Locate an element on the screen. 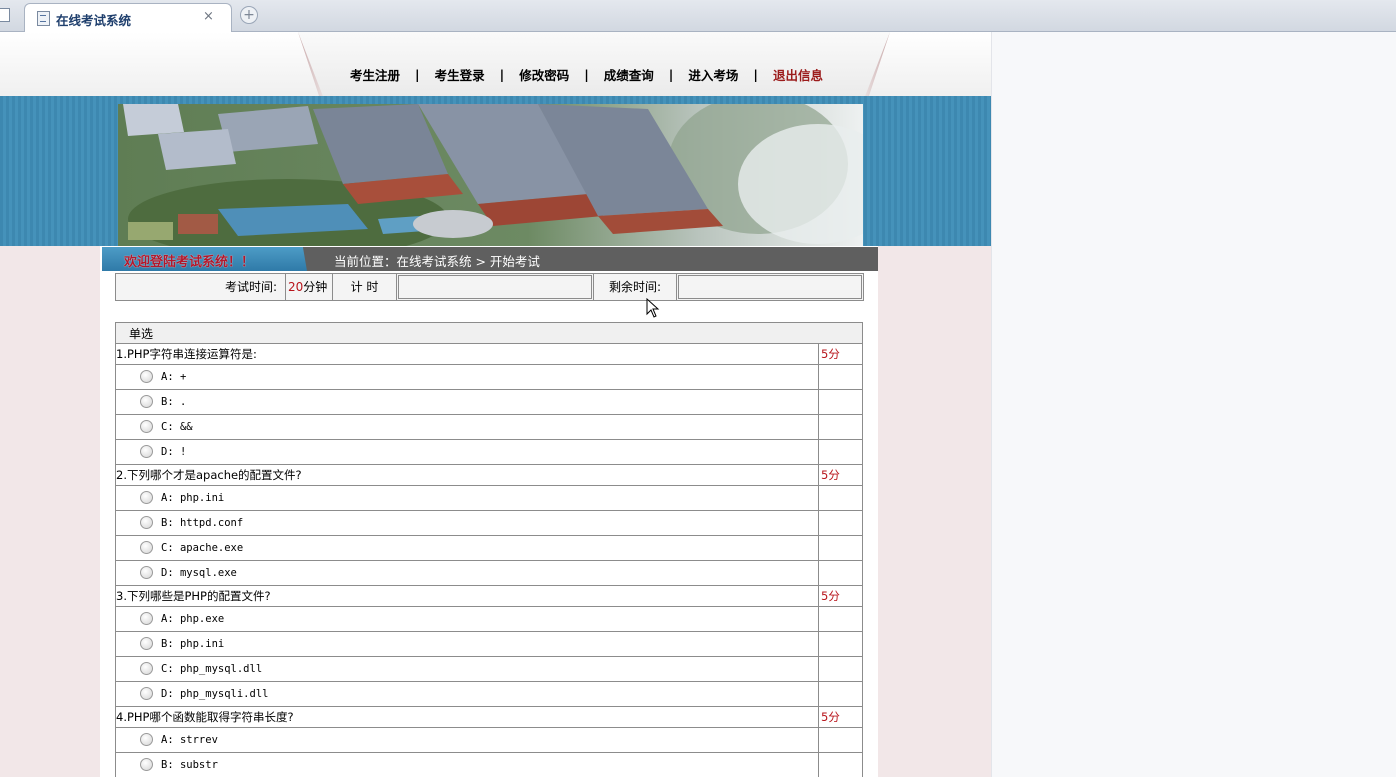 The height and width of the screenshot is (777, 1396). option-row: D: mysql.exe is located at coordinates (489, 573).